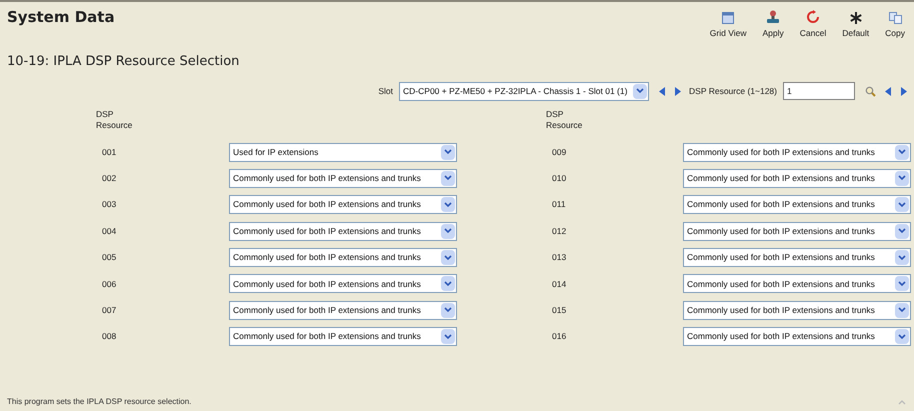 This screenshot has width=914, height=411. I want to click on dsp-resource-field: 1, so click(819, 91).